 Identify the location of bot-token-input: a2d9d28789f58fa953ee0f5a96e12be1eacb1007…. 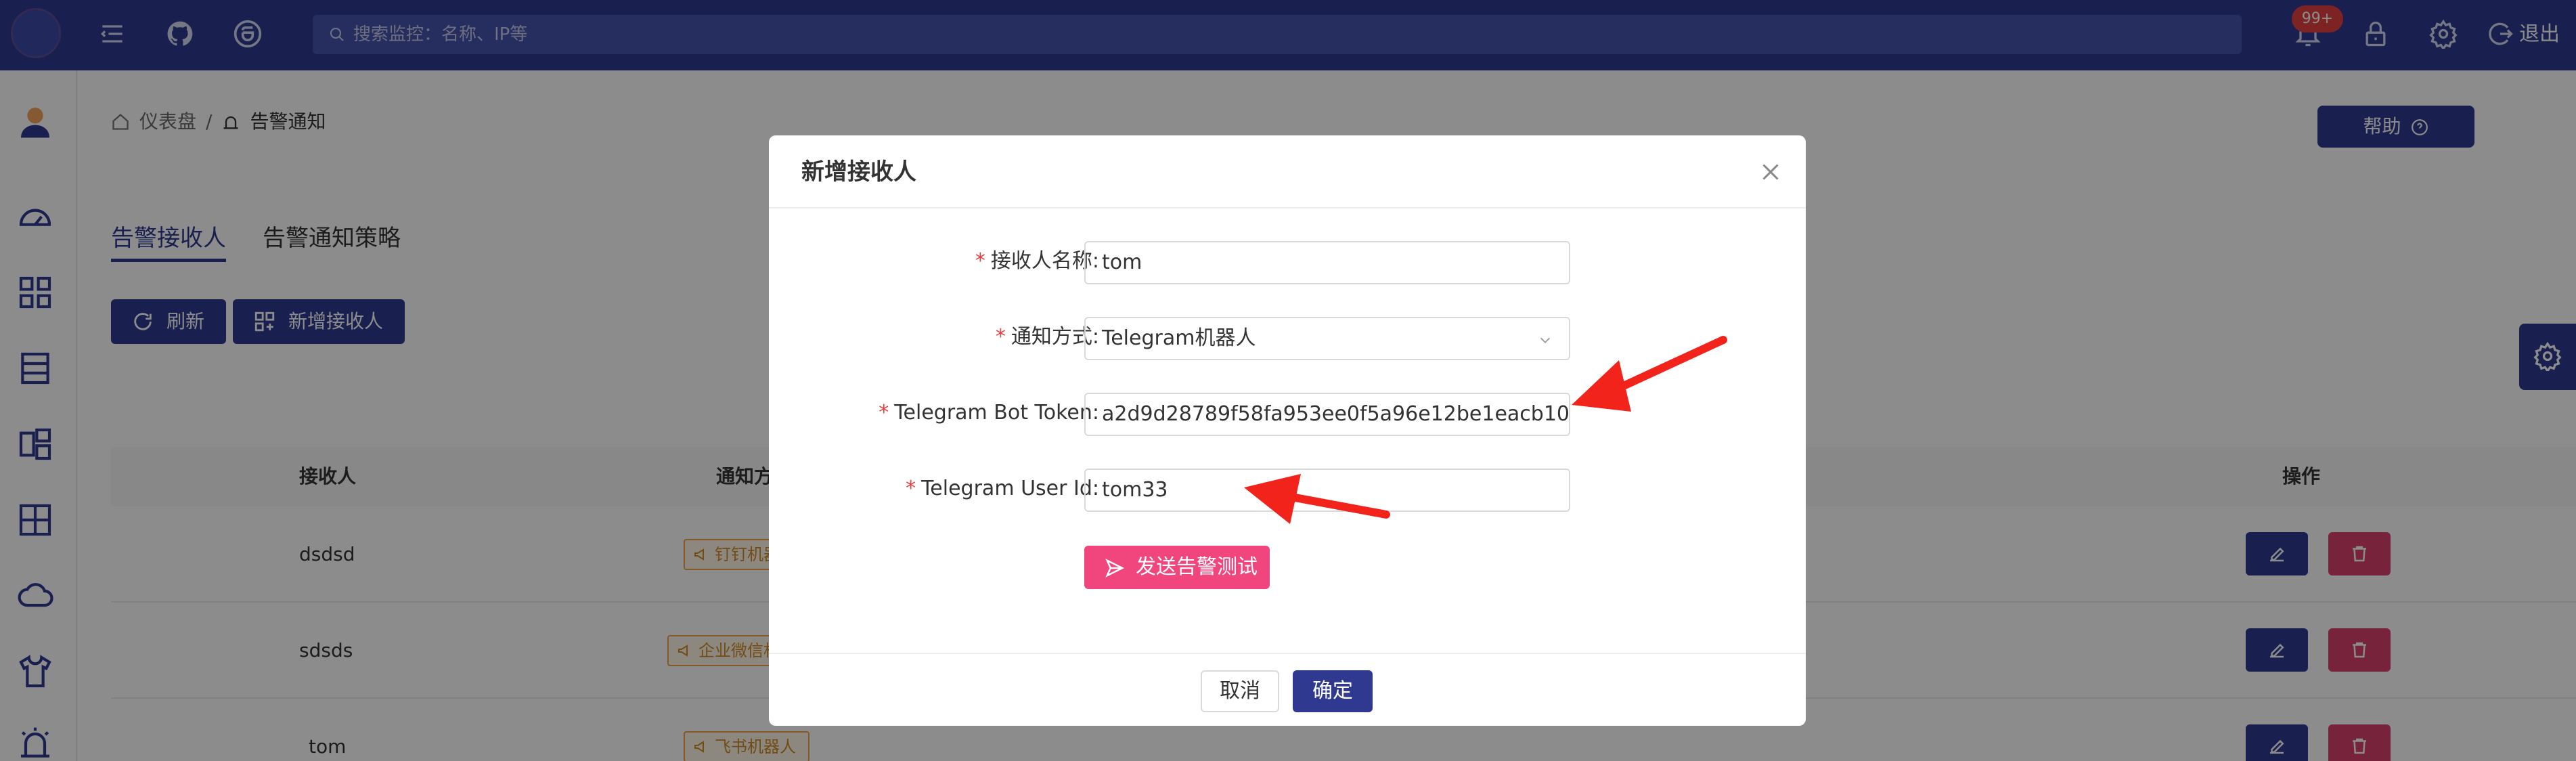
(1327, 414).